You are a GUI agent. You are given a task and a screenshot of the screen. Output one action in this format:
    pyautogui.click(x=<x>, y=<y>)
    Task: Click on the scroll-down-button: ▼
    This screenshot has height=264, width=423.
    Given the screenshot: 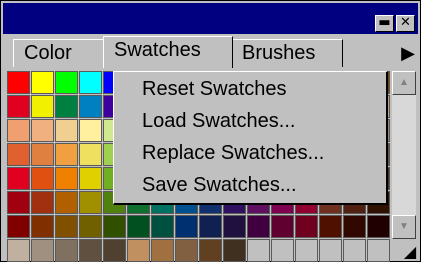 What is the action you would take?
    pyautogui.click(x=404, y=227)
    